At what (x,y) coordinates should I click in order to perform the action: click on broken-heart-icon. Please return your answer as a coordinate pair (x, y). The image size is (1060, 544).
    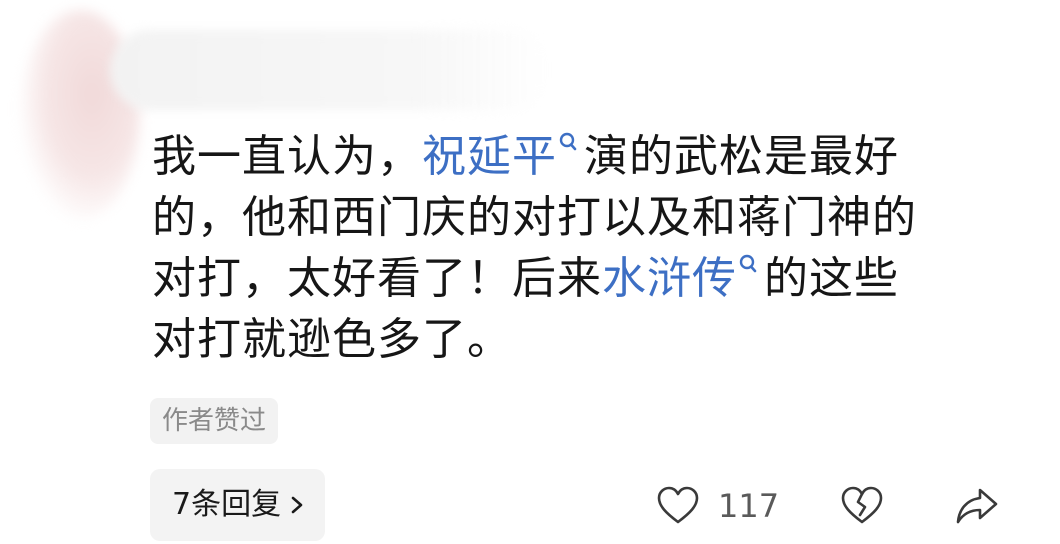
    Looking at the image, I should click on (862, 506).